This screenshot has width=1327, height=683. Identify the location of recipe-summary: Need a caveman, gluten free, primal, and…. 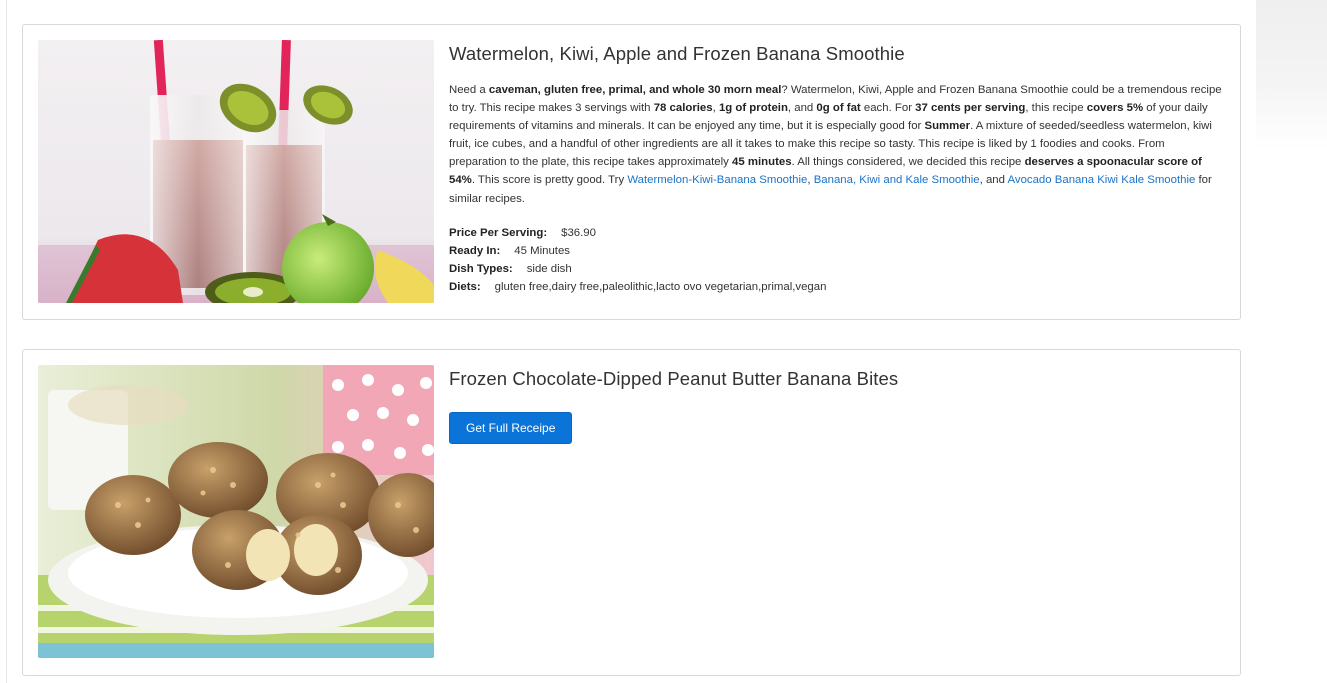
(835, 144).